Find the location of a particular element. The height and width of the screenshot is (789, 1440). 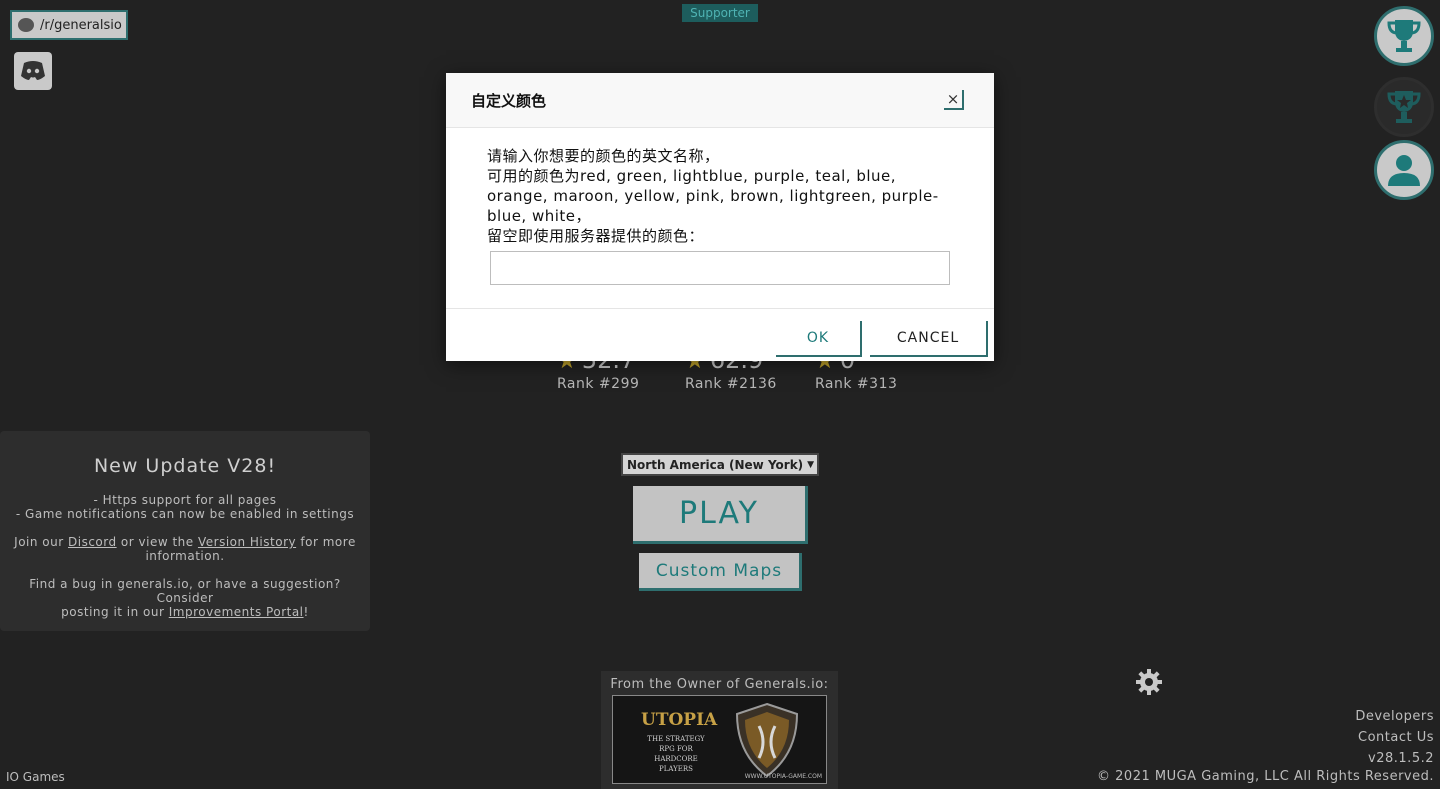

discord-button is located at coordinates (33, 71).